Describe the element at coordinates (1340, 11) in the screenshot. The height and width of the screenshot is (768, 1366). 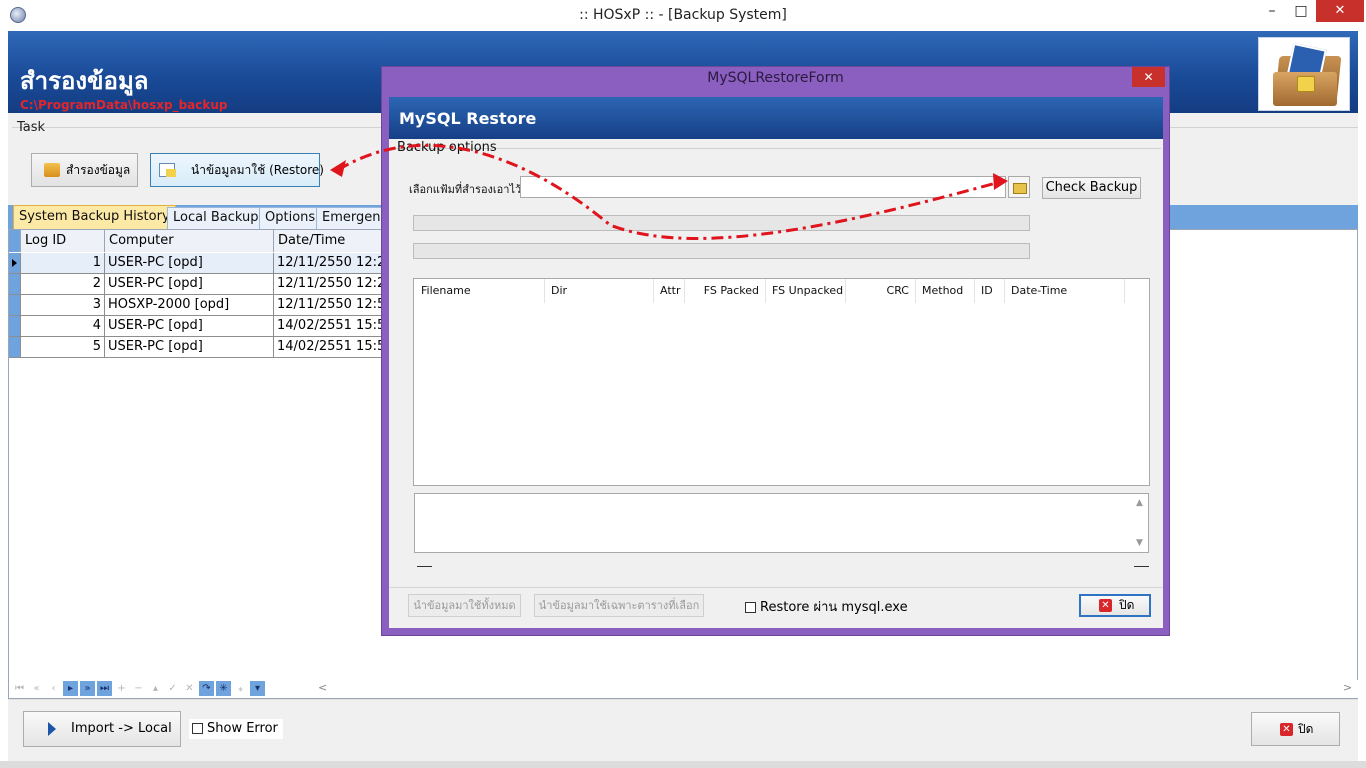
I see `window-close-button: ✕` at that location.